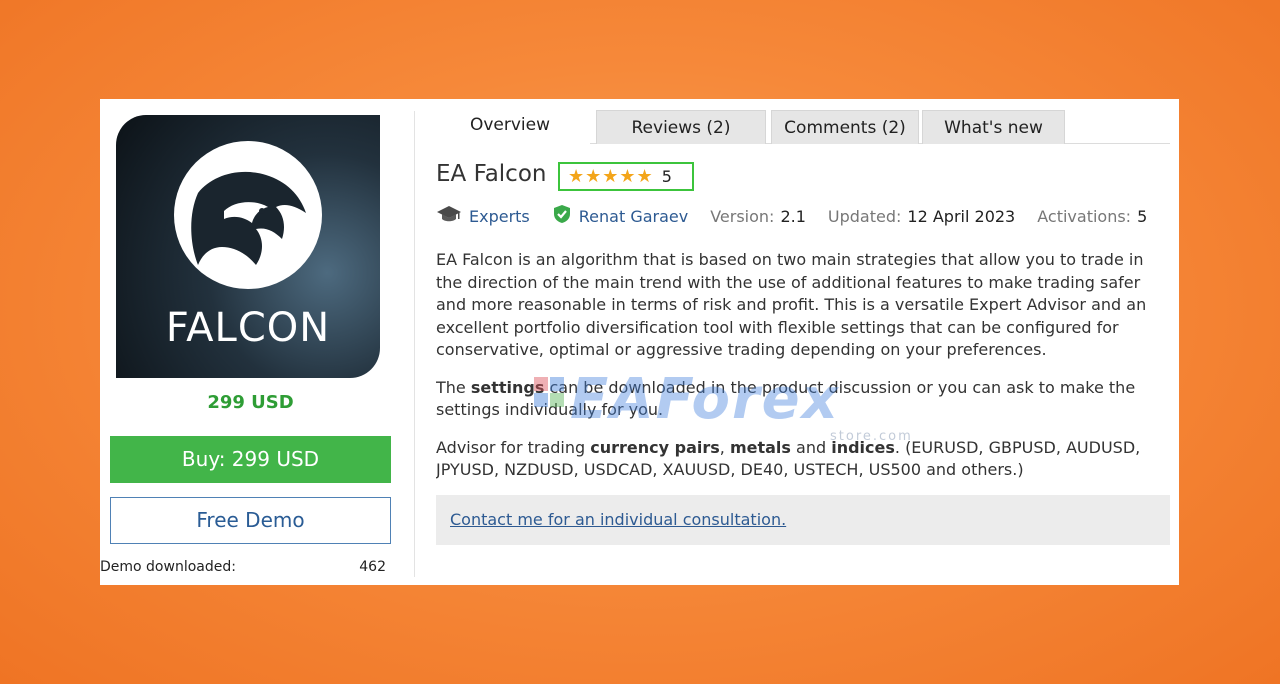 Image resolution: width=1280 pixels, height=684 pixels. What do you see at coordinates (1142, 216) in the screenshot?
I see `activations-value: 5` at bounding box center [1142, 216].